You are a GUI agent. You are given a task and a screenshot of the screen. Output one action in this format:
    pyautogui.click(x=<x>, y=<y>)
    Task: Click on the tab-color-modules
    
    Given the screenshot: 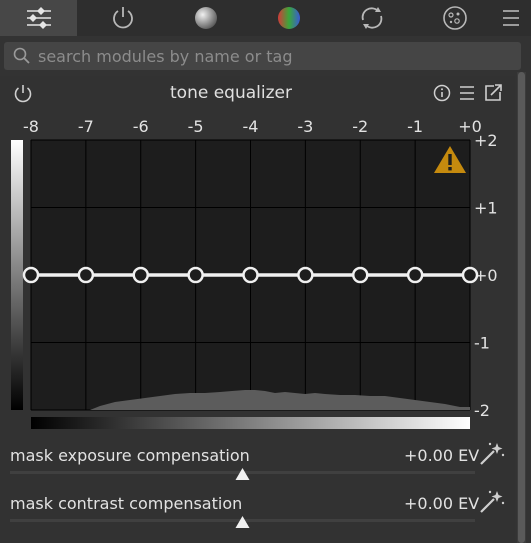 What is the action you would take?
    pyautogui.click(x=288, y=18)
    